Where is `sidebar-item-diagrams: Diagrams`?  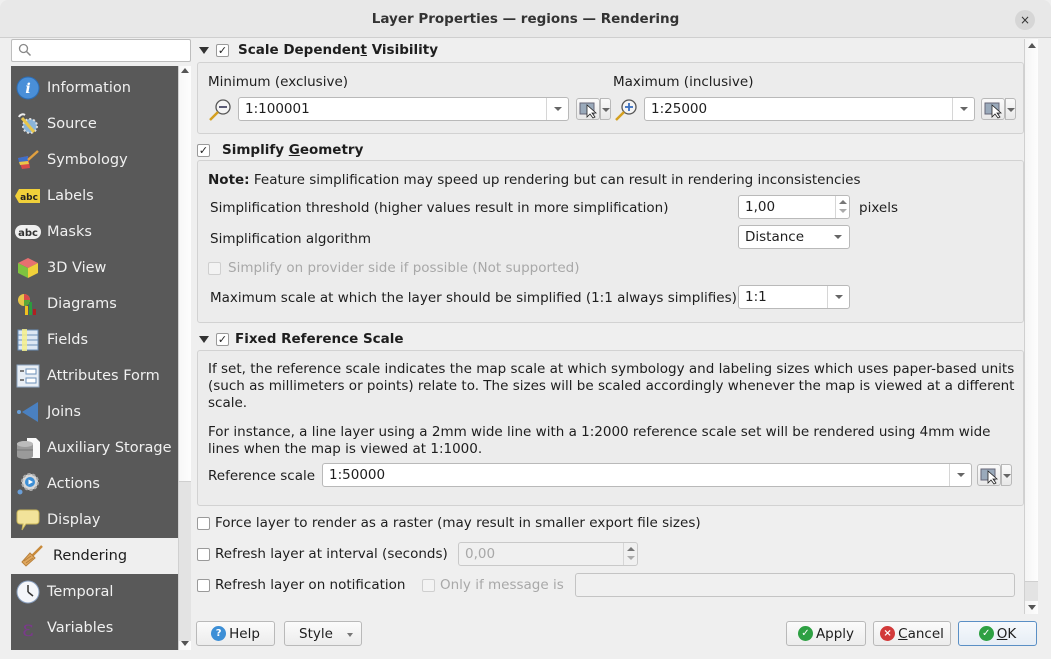 sidebar-item-diagrams: Diagrams is located at coordinates (94, 304).